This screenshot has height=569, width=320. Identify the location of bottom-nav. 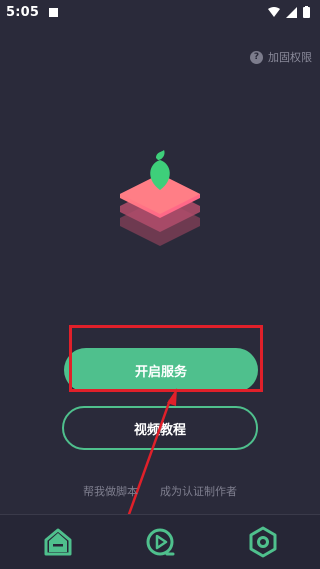
(160, 541).